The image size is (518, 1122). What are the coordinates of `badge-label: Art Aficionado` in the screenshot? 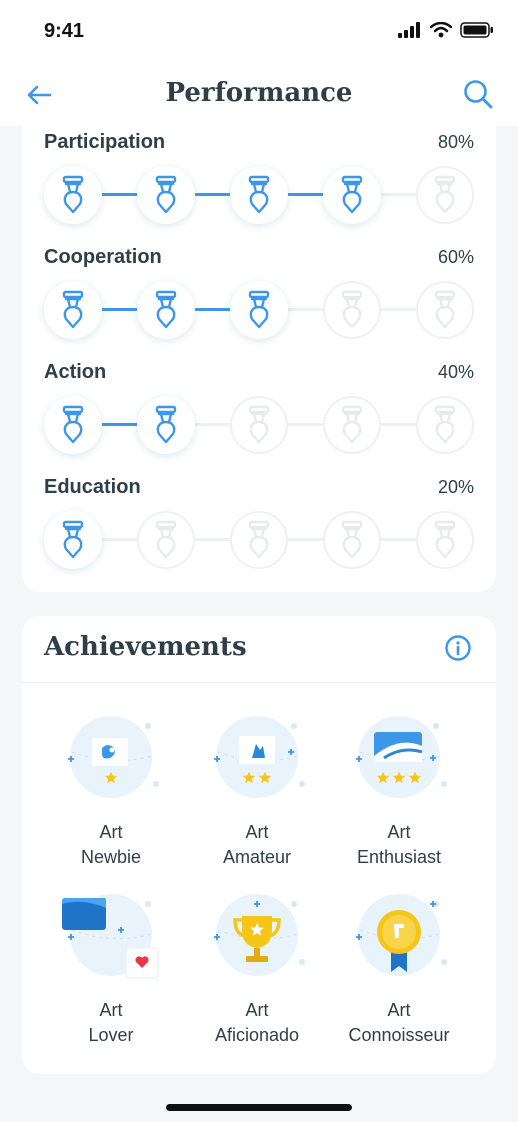 It's located at (257, 1023).